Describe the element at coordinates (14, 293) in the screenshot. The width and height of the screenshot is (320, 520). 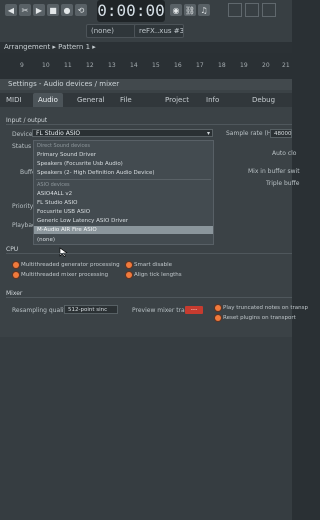
I see `section-mixer: Mixer` at that location.